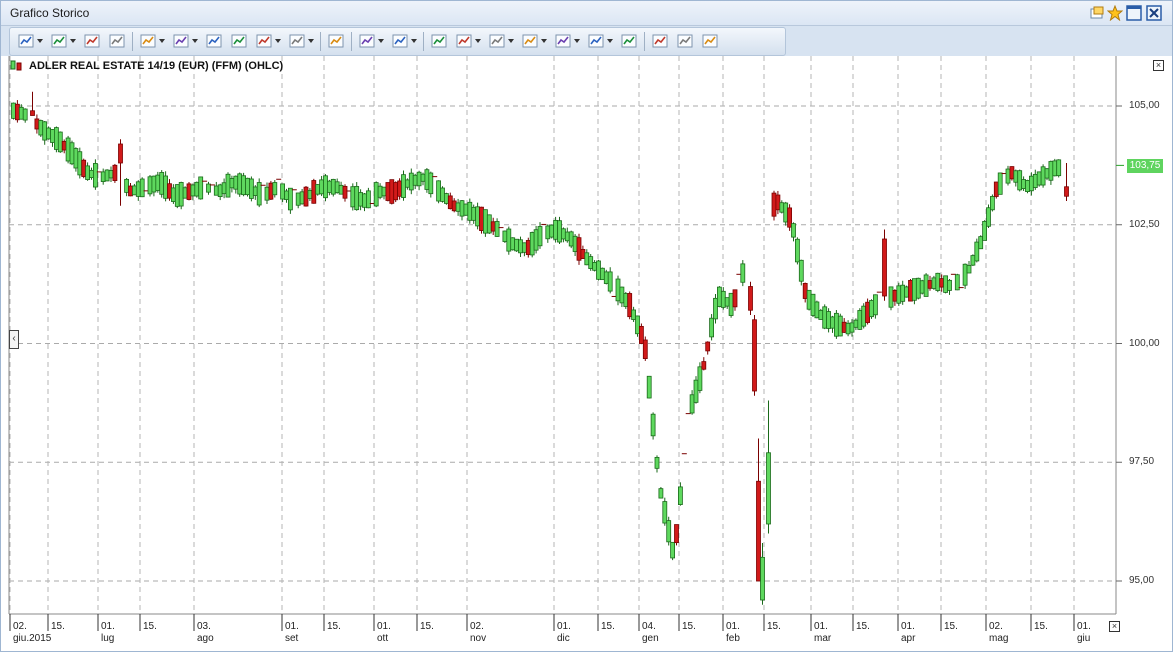 This screenshot has height=652, width=1173. Describe the element at coordinates (1114, 626) in the screenshot. I see `close-axis-icon: ×` at that location.